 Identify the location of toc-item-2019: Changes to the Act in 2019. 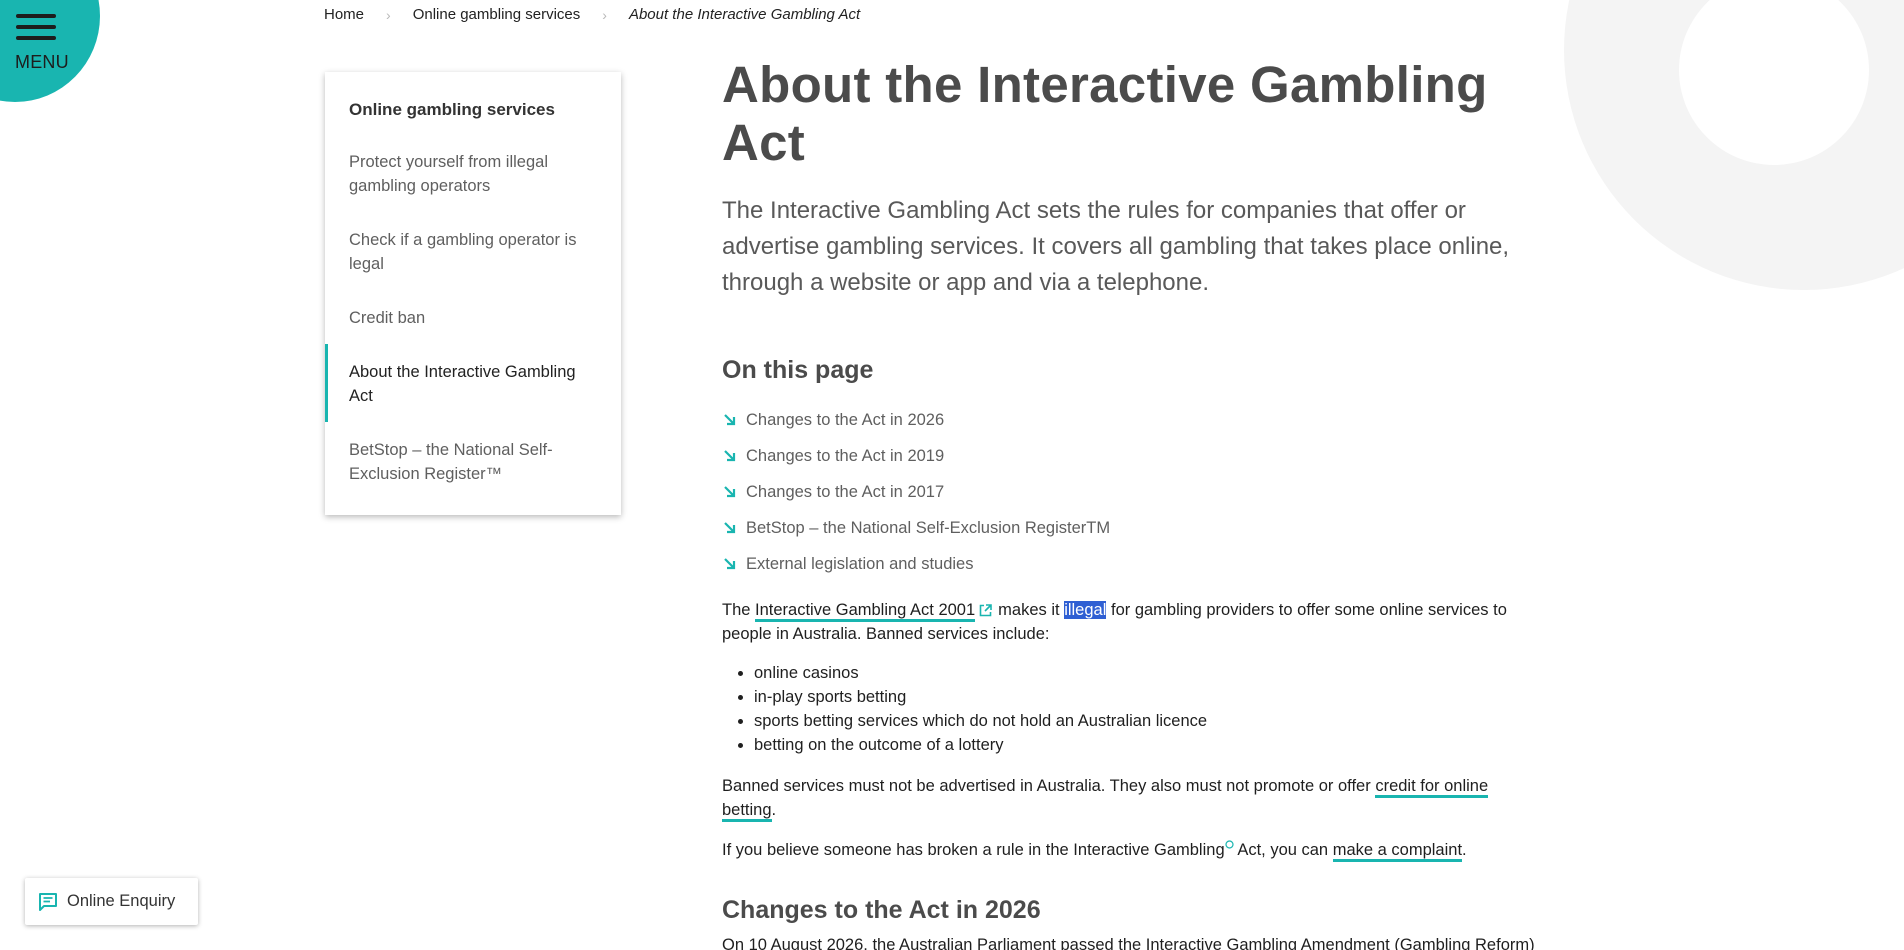
(916, 456).